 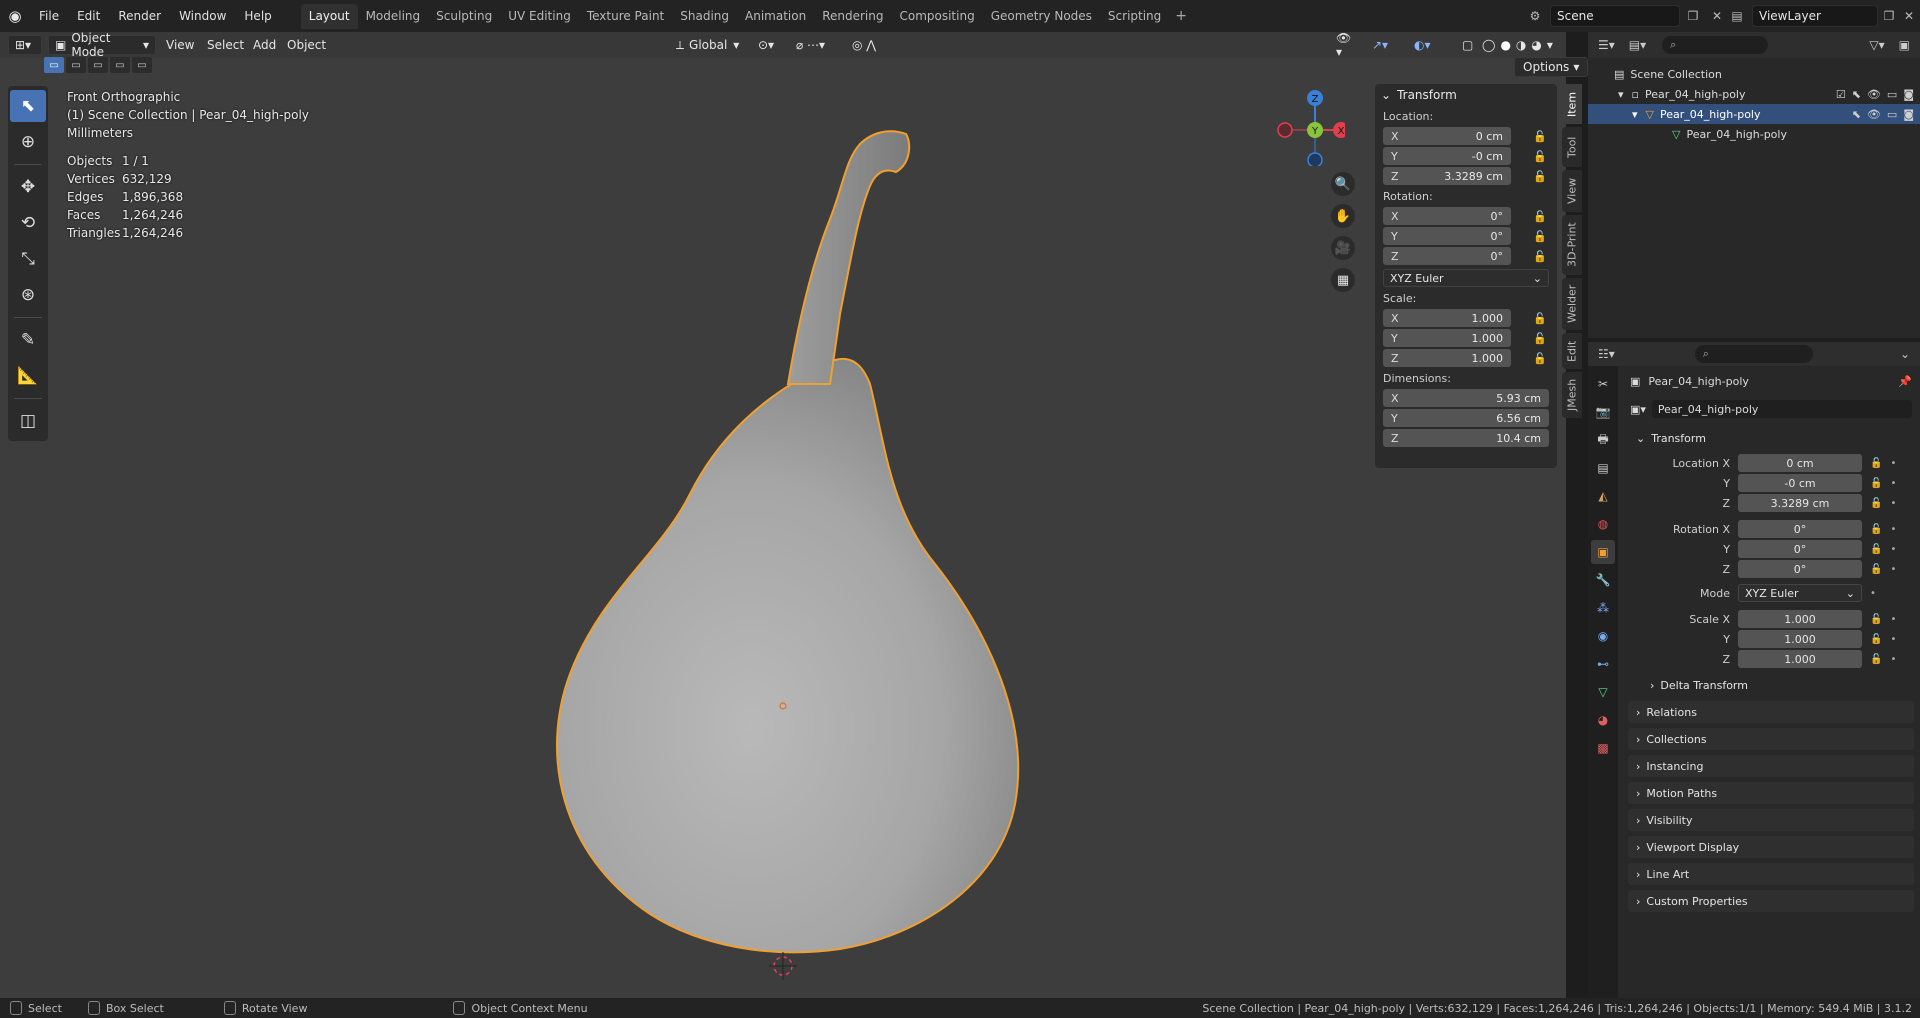 I want to click on tab-uv-editing: UV Editing, so click(x=539, y=16).